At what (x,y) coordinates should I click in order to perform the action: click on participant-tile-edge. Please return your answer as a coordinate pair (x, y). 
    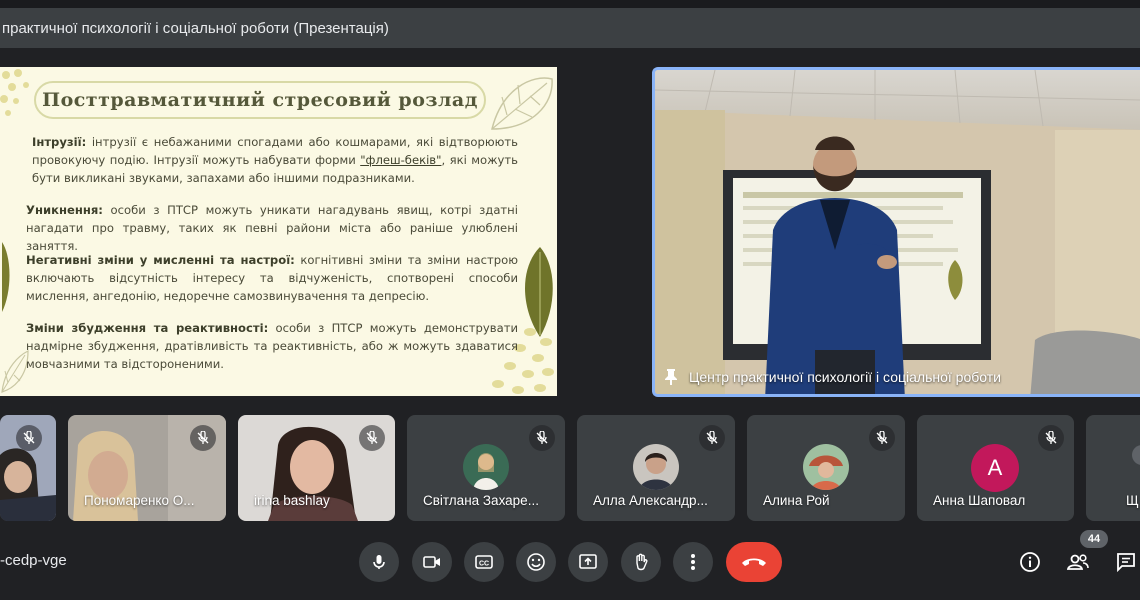
    Looking at the image, I should click on (1136, 455).